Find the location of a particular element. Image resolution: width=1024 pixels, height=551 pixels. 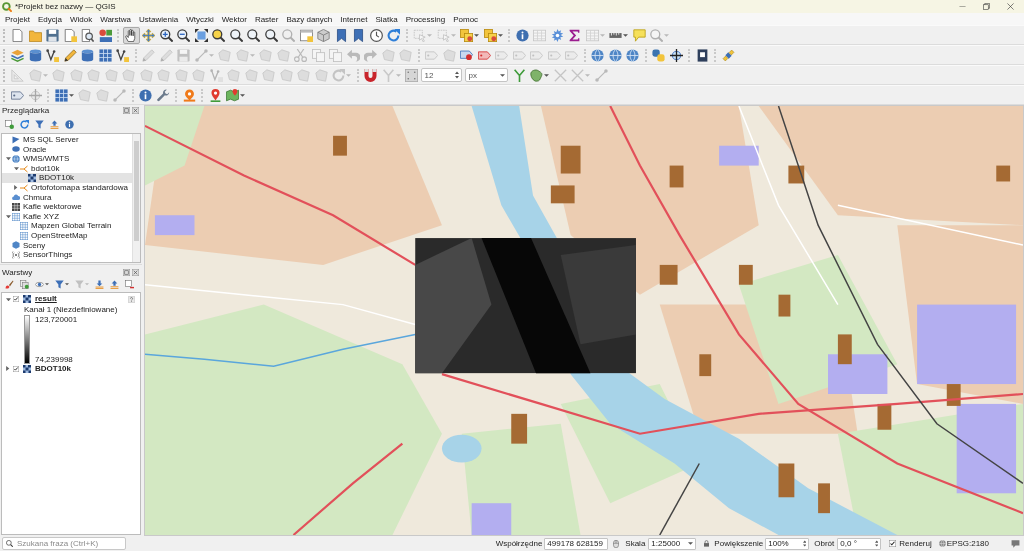

page-magnifier-icon is located at coordinates (87, 35).